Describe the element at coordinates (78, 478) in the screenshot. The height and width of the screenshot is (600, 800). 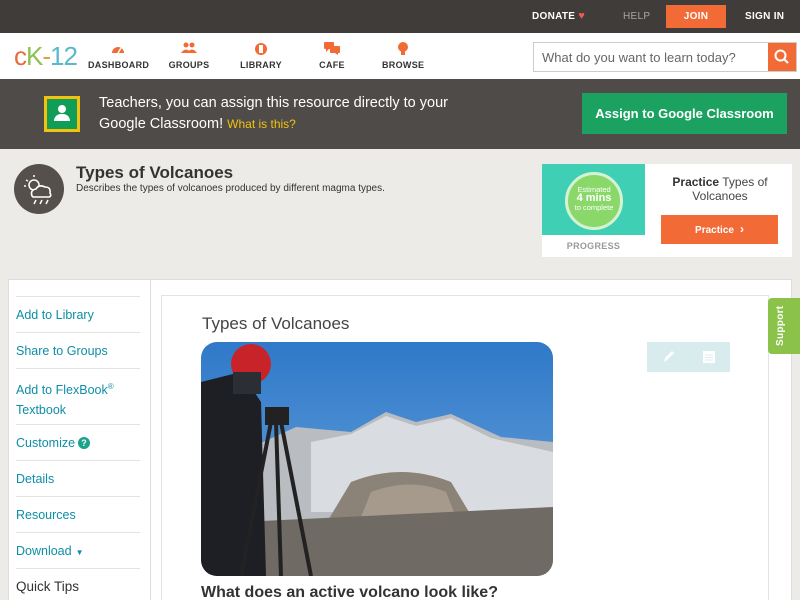
I see `sidebar-details: Details` at that location.